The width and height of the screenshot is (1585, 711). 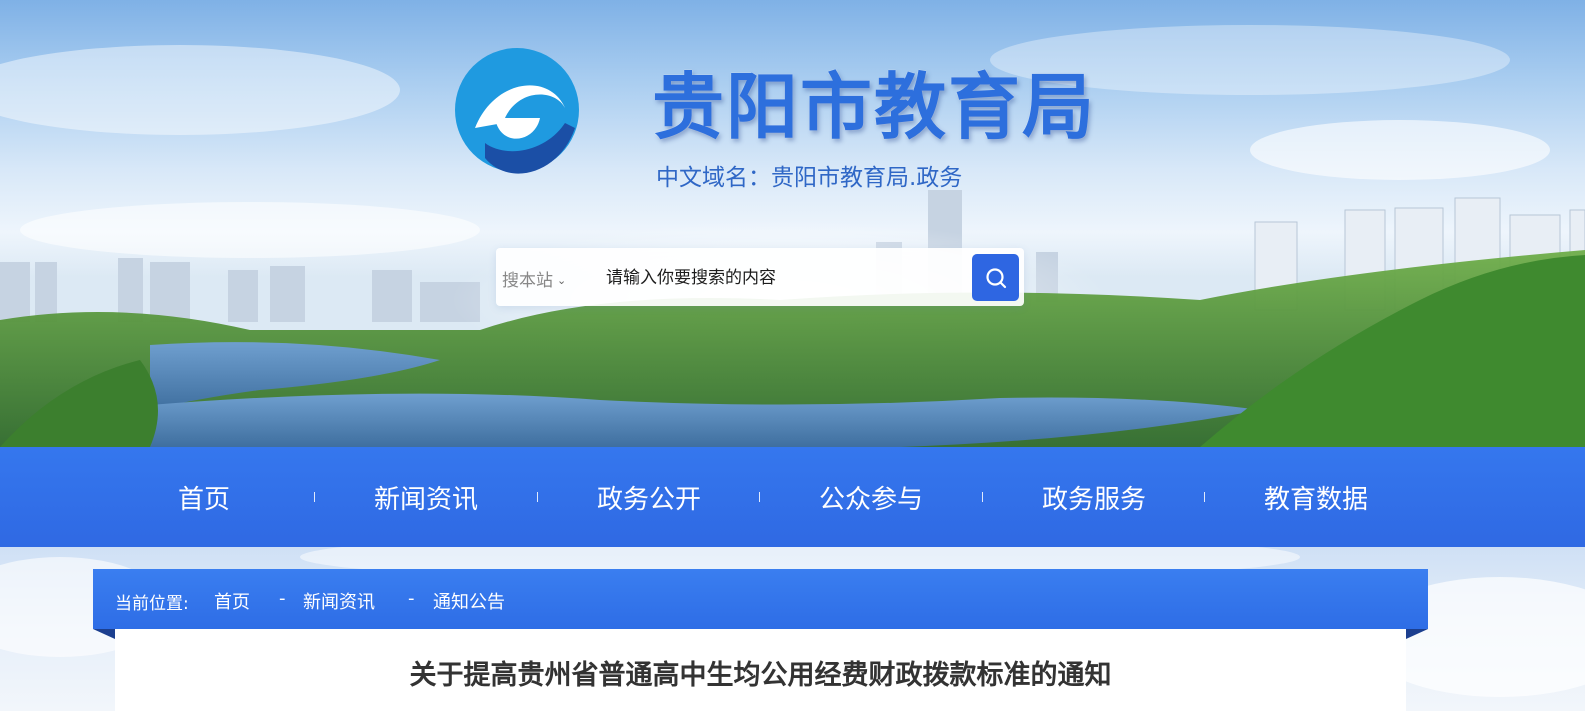 I want to click on bureau-logo-icon, so click(x=517, y=111).